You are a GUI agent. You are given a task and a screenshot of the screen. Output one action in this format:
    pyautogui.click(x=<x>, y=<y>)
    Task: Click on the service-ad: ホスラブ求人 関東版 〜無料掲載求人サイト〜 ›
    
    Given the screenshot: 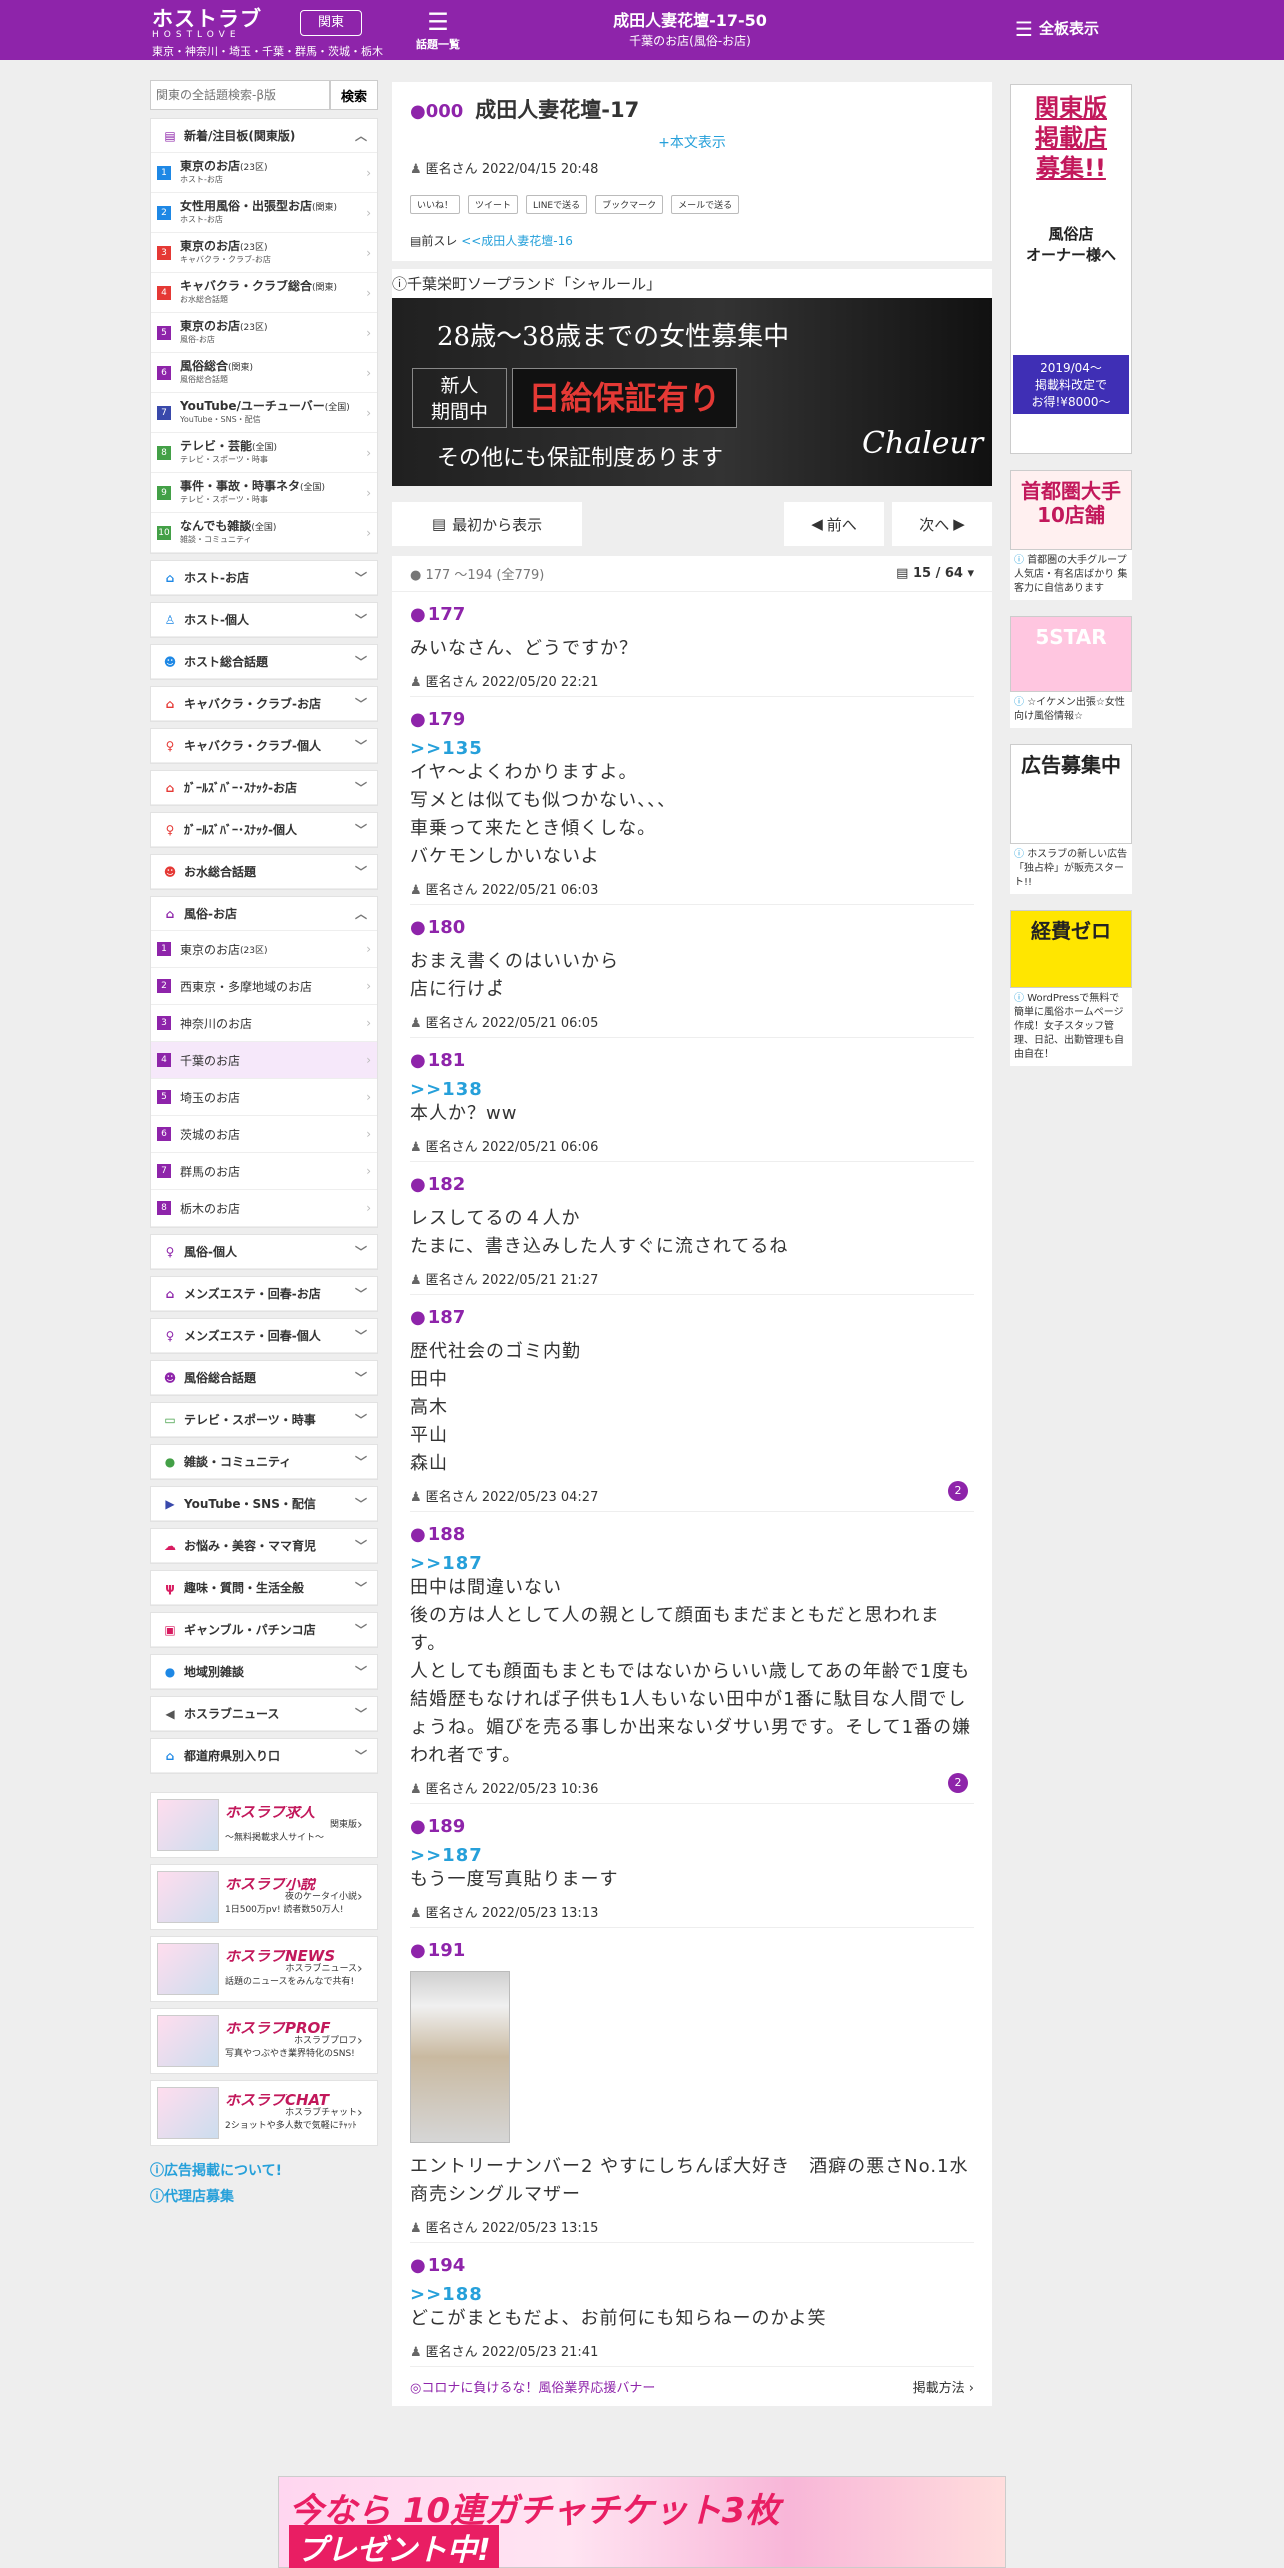 What is the action you would take?
    pyautogui.click(x=264, y=1825)
    